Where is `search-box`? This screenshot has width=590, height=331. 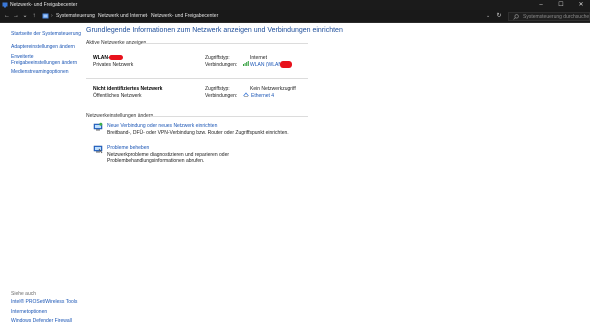
search-box is located at coordinates (549, 16).